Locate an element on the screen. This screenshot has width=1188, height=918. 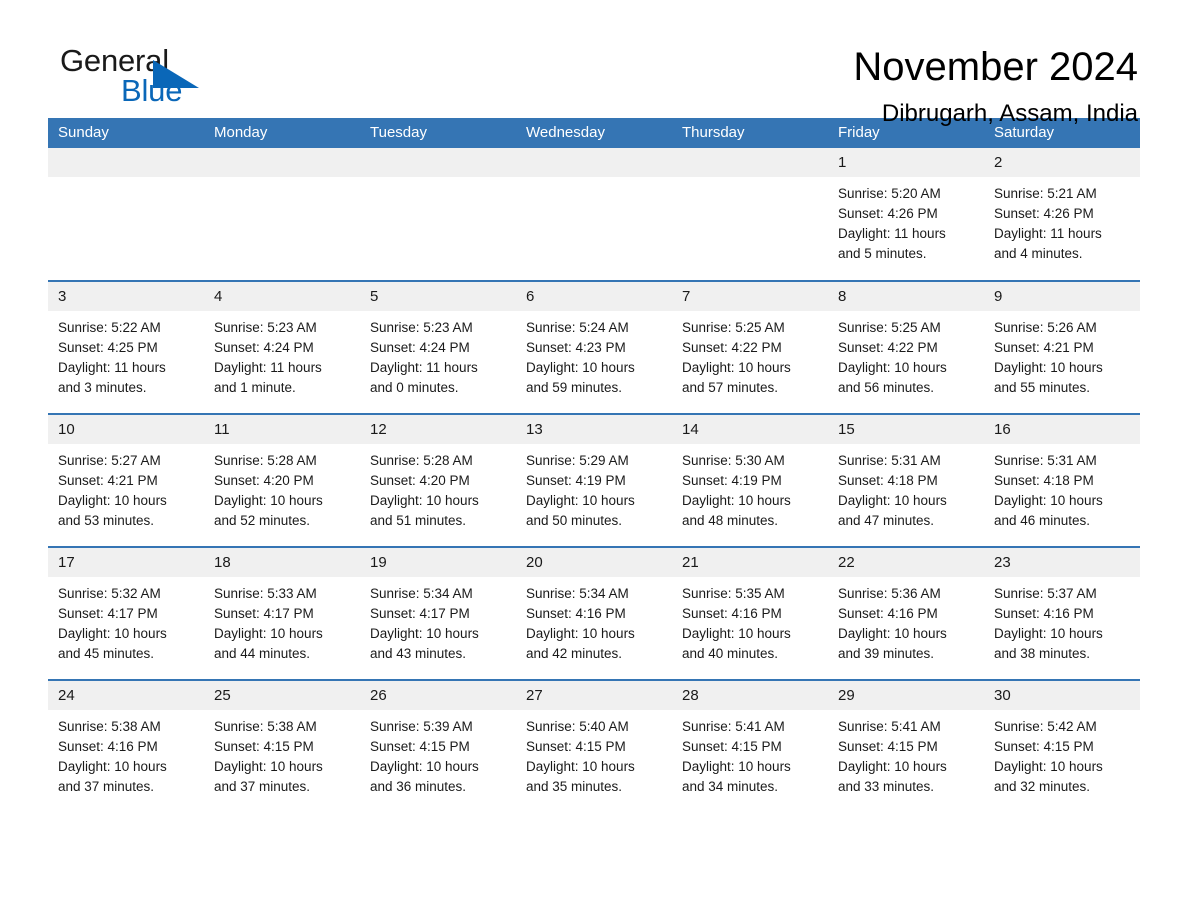
day-number: 10 is located at coordinates (126, 429).